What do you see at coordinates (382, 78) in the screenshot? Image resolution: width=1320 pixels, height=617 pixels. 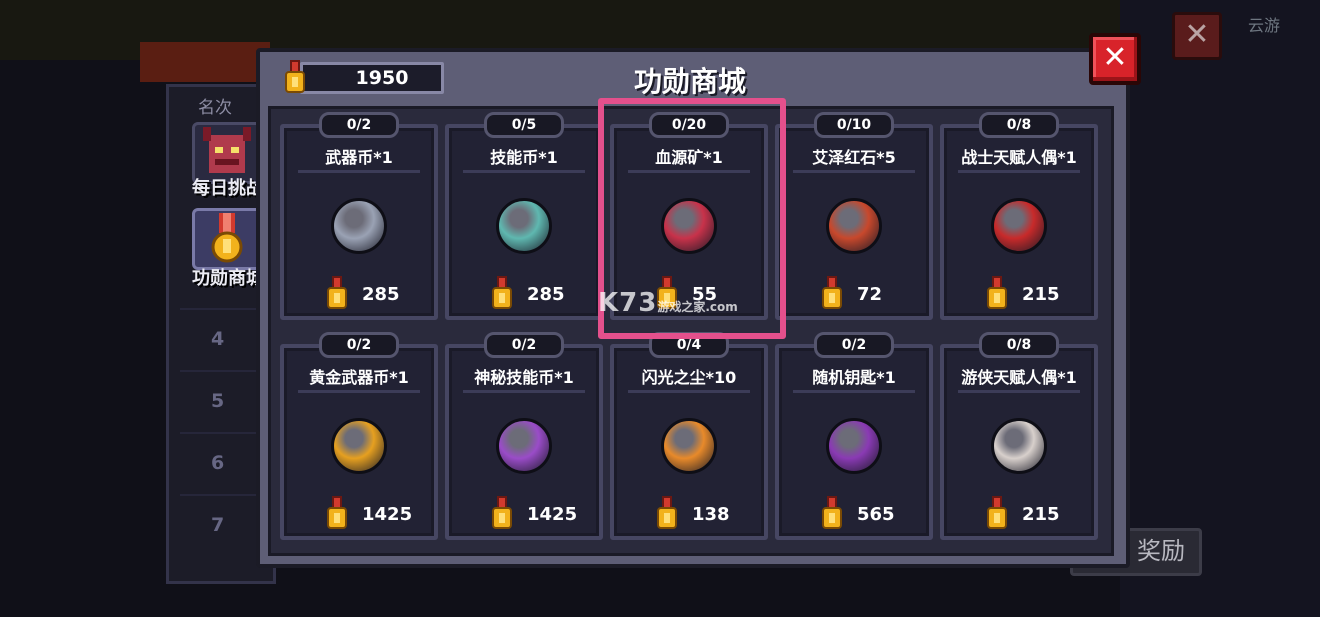 I see `currency-value: 1950` at bounding box center [382, 78].